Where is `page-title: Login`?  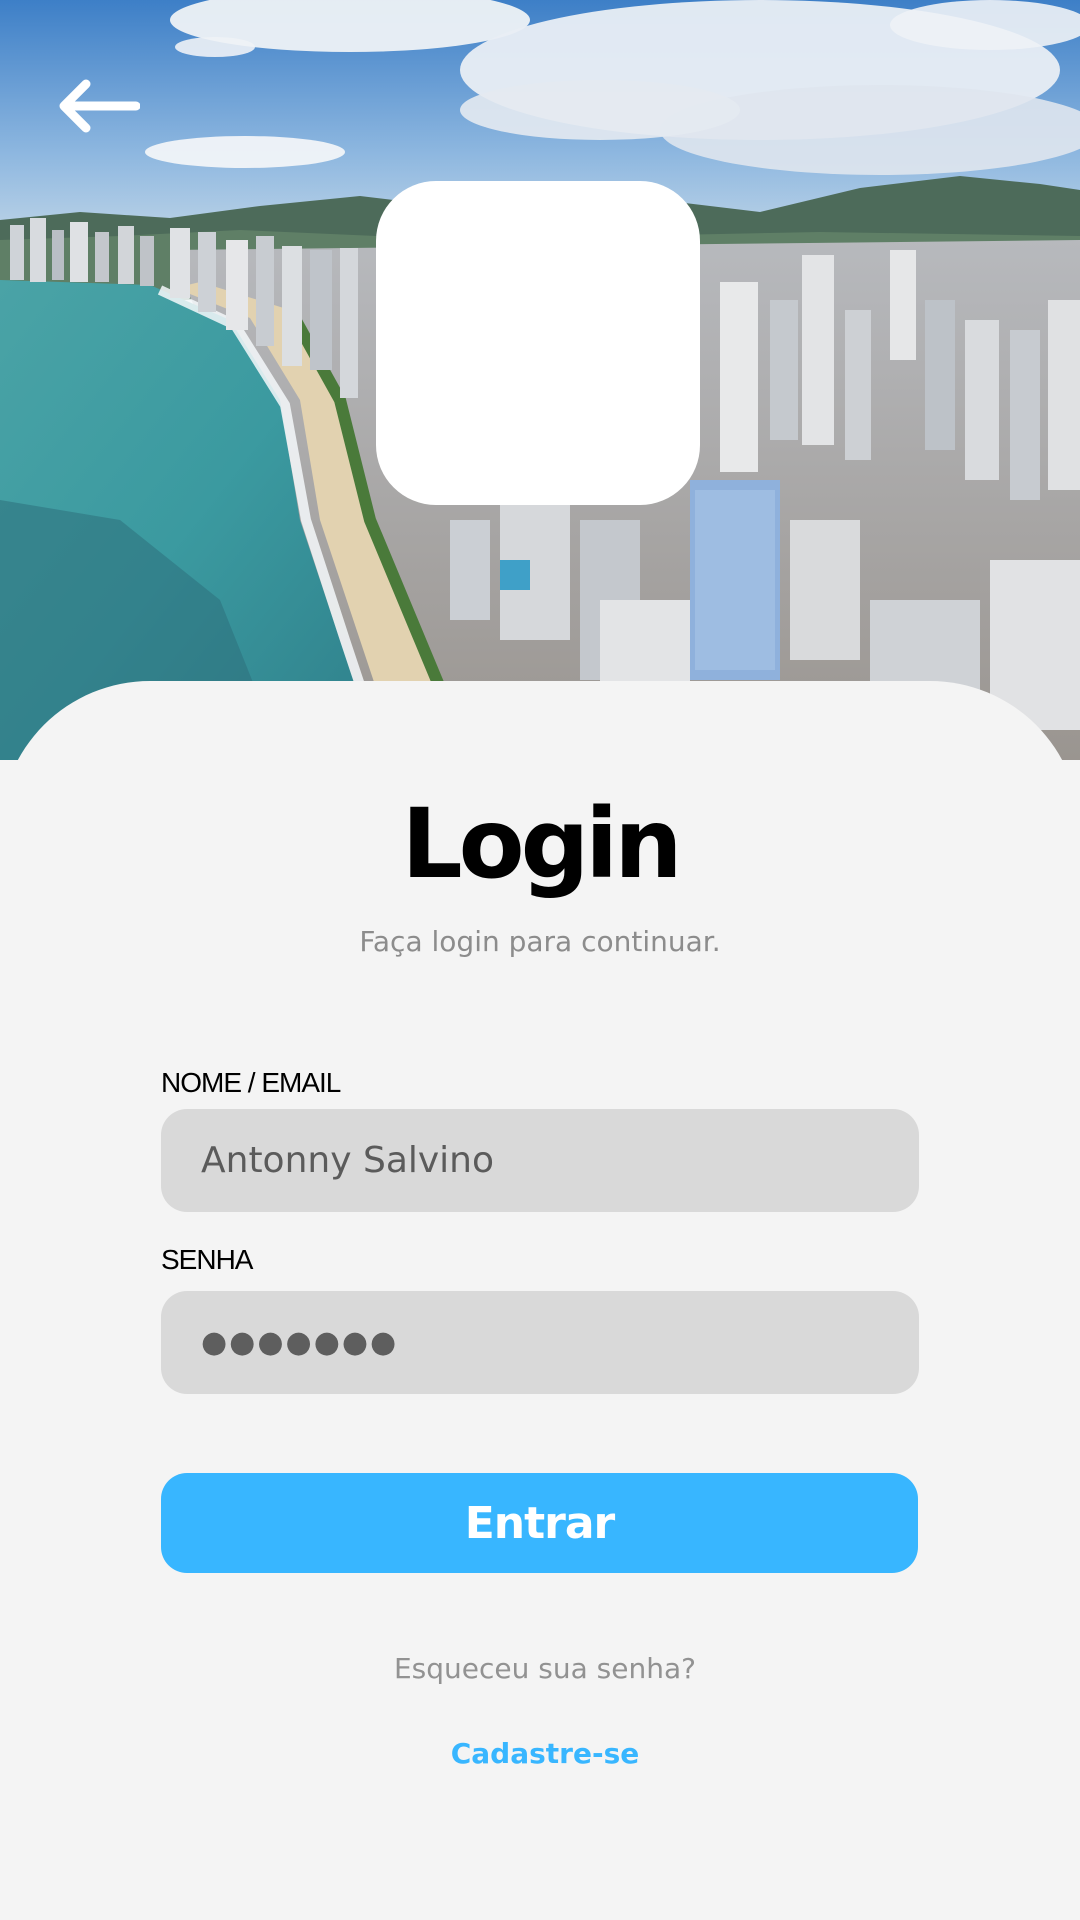
page-title: Login is located at coordinates (541, 844).